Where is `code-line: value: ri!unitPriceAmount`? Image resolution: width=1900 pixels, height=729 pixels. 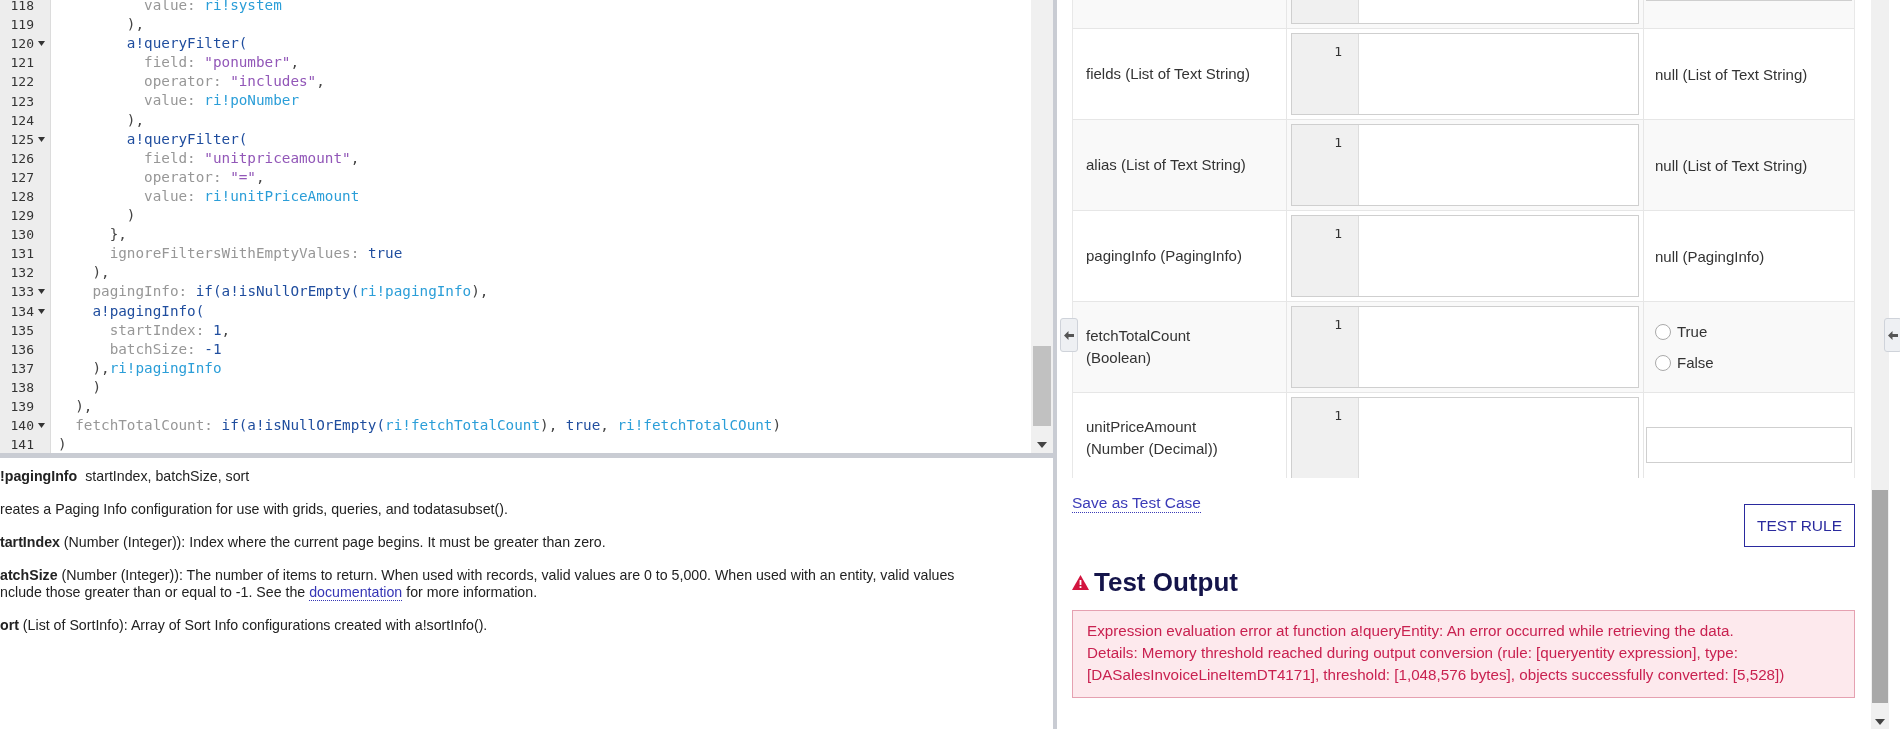
code-line: value: ri!unitPriceAmount is located at coordinates (252, 196).